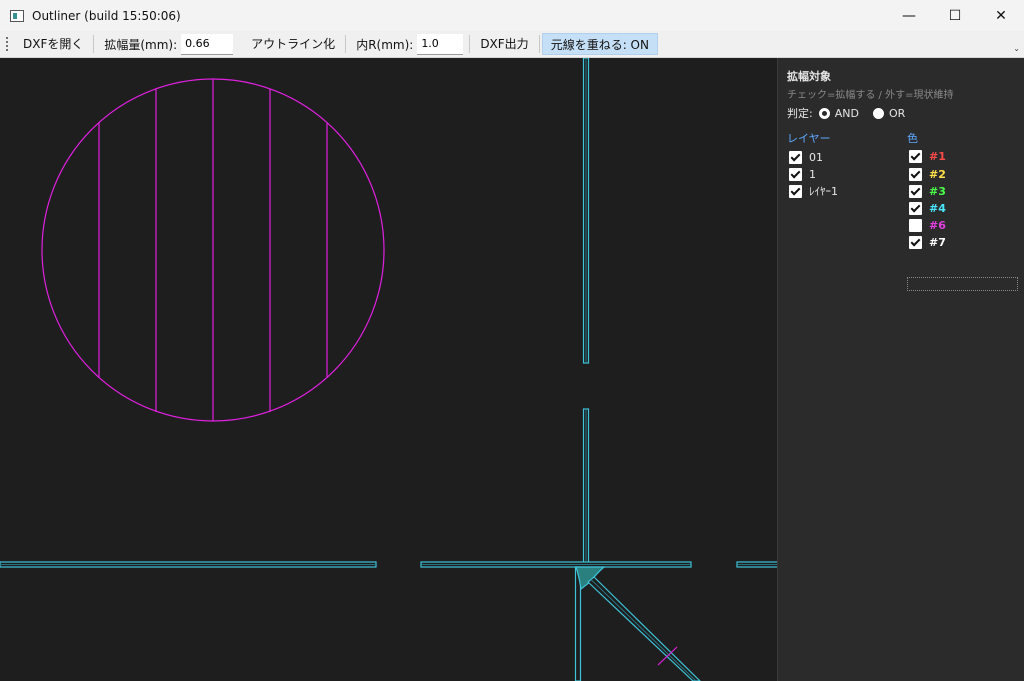 The height and width of the screenshot is (681, 1024). What do you see at coordinates (937, 242) in the screenshot?
I see `color-label: #7` at bounding box center [937, 242].